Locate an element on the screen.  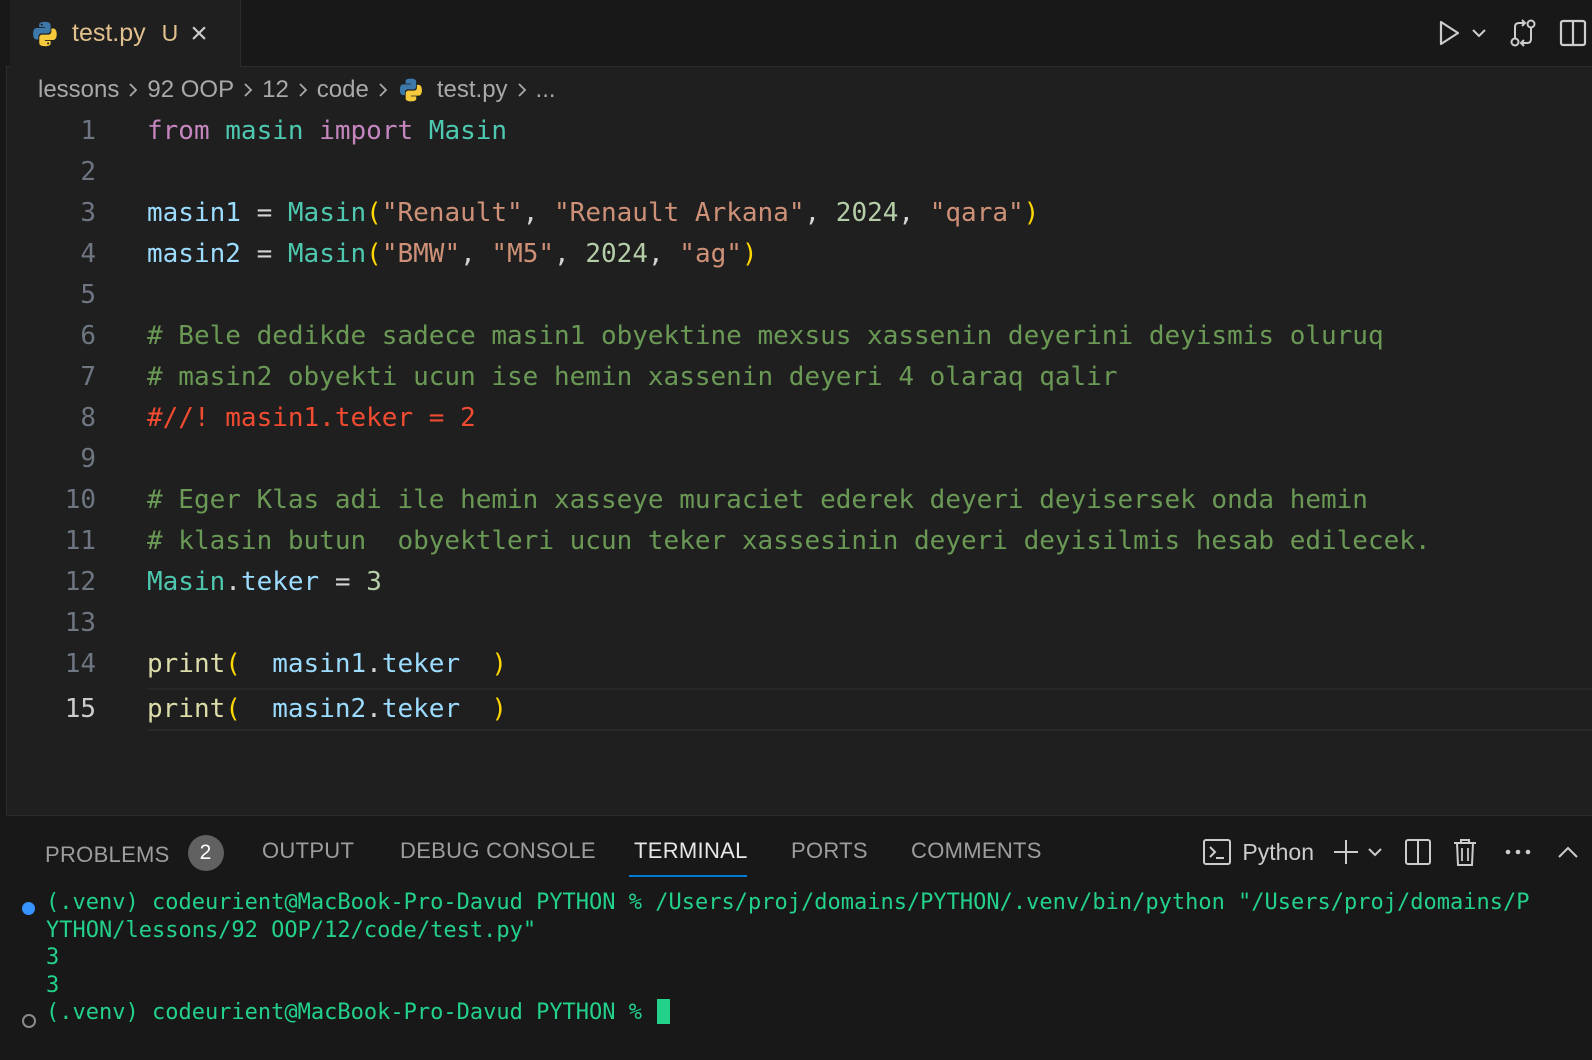
number-token: 2024 is located at coordinates (867, 212).